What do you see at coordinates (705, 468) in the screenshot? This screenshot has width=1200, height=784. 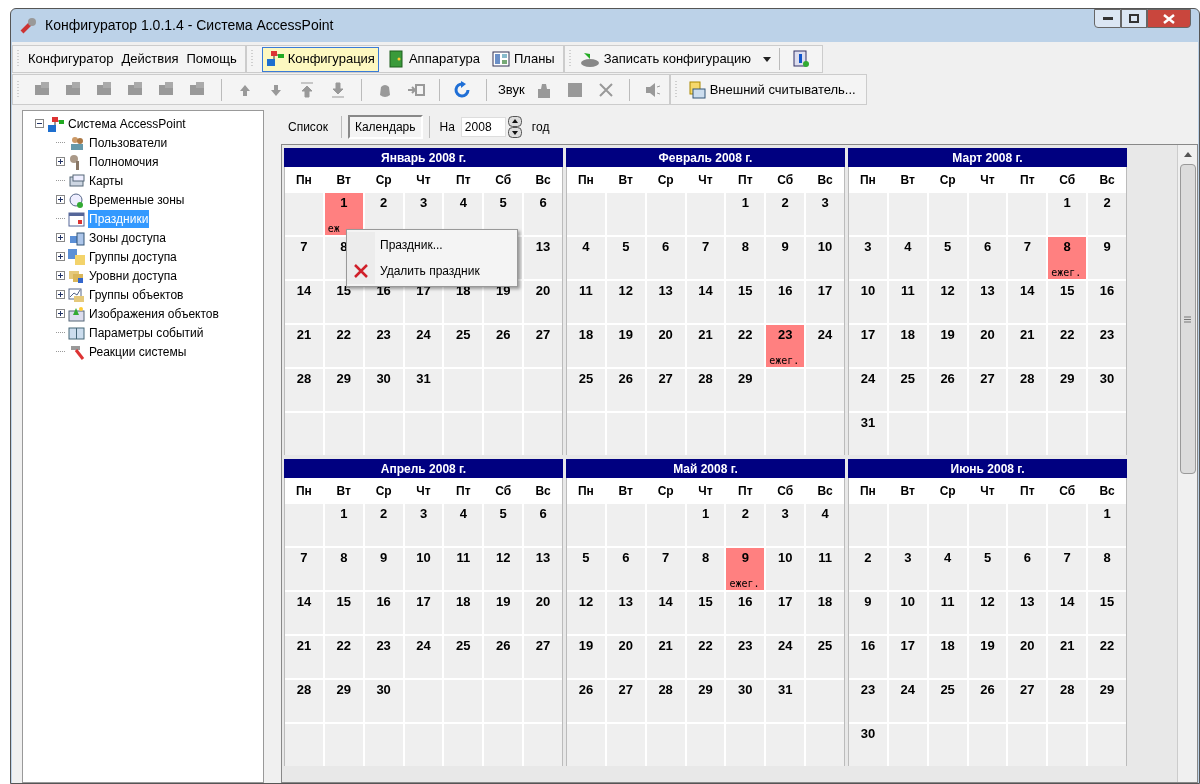 I see `month-header: Май 2008 г.` at bounding box center [705, 468].